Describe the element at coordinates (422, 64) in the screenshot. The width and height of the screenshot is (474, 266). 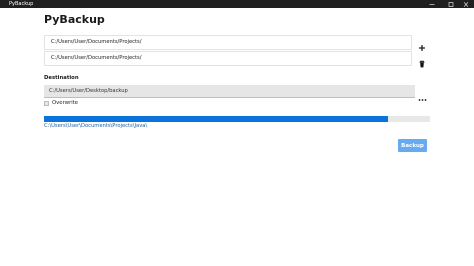
I see `trash-icon` at that location.